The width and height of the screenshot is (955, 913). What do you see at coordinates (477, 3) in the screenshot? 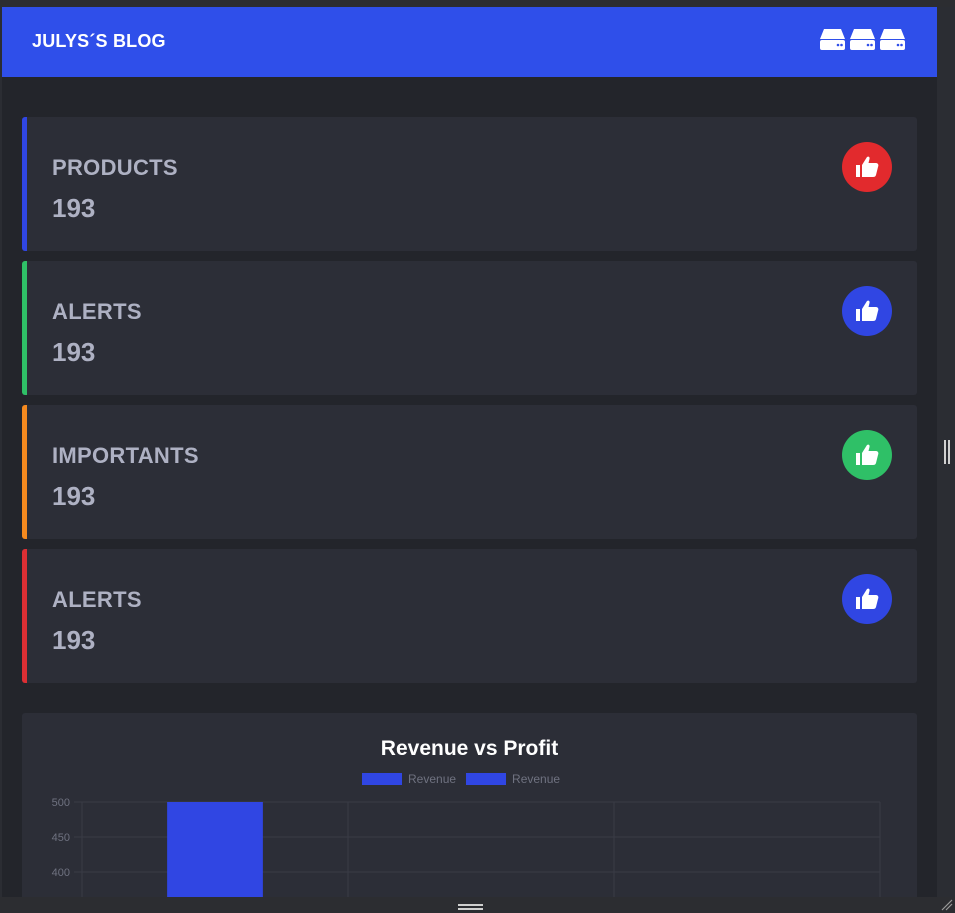
I see `window-top-strip` at bounding box center [477, 3].